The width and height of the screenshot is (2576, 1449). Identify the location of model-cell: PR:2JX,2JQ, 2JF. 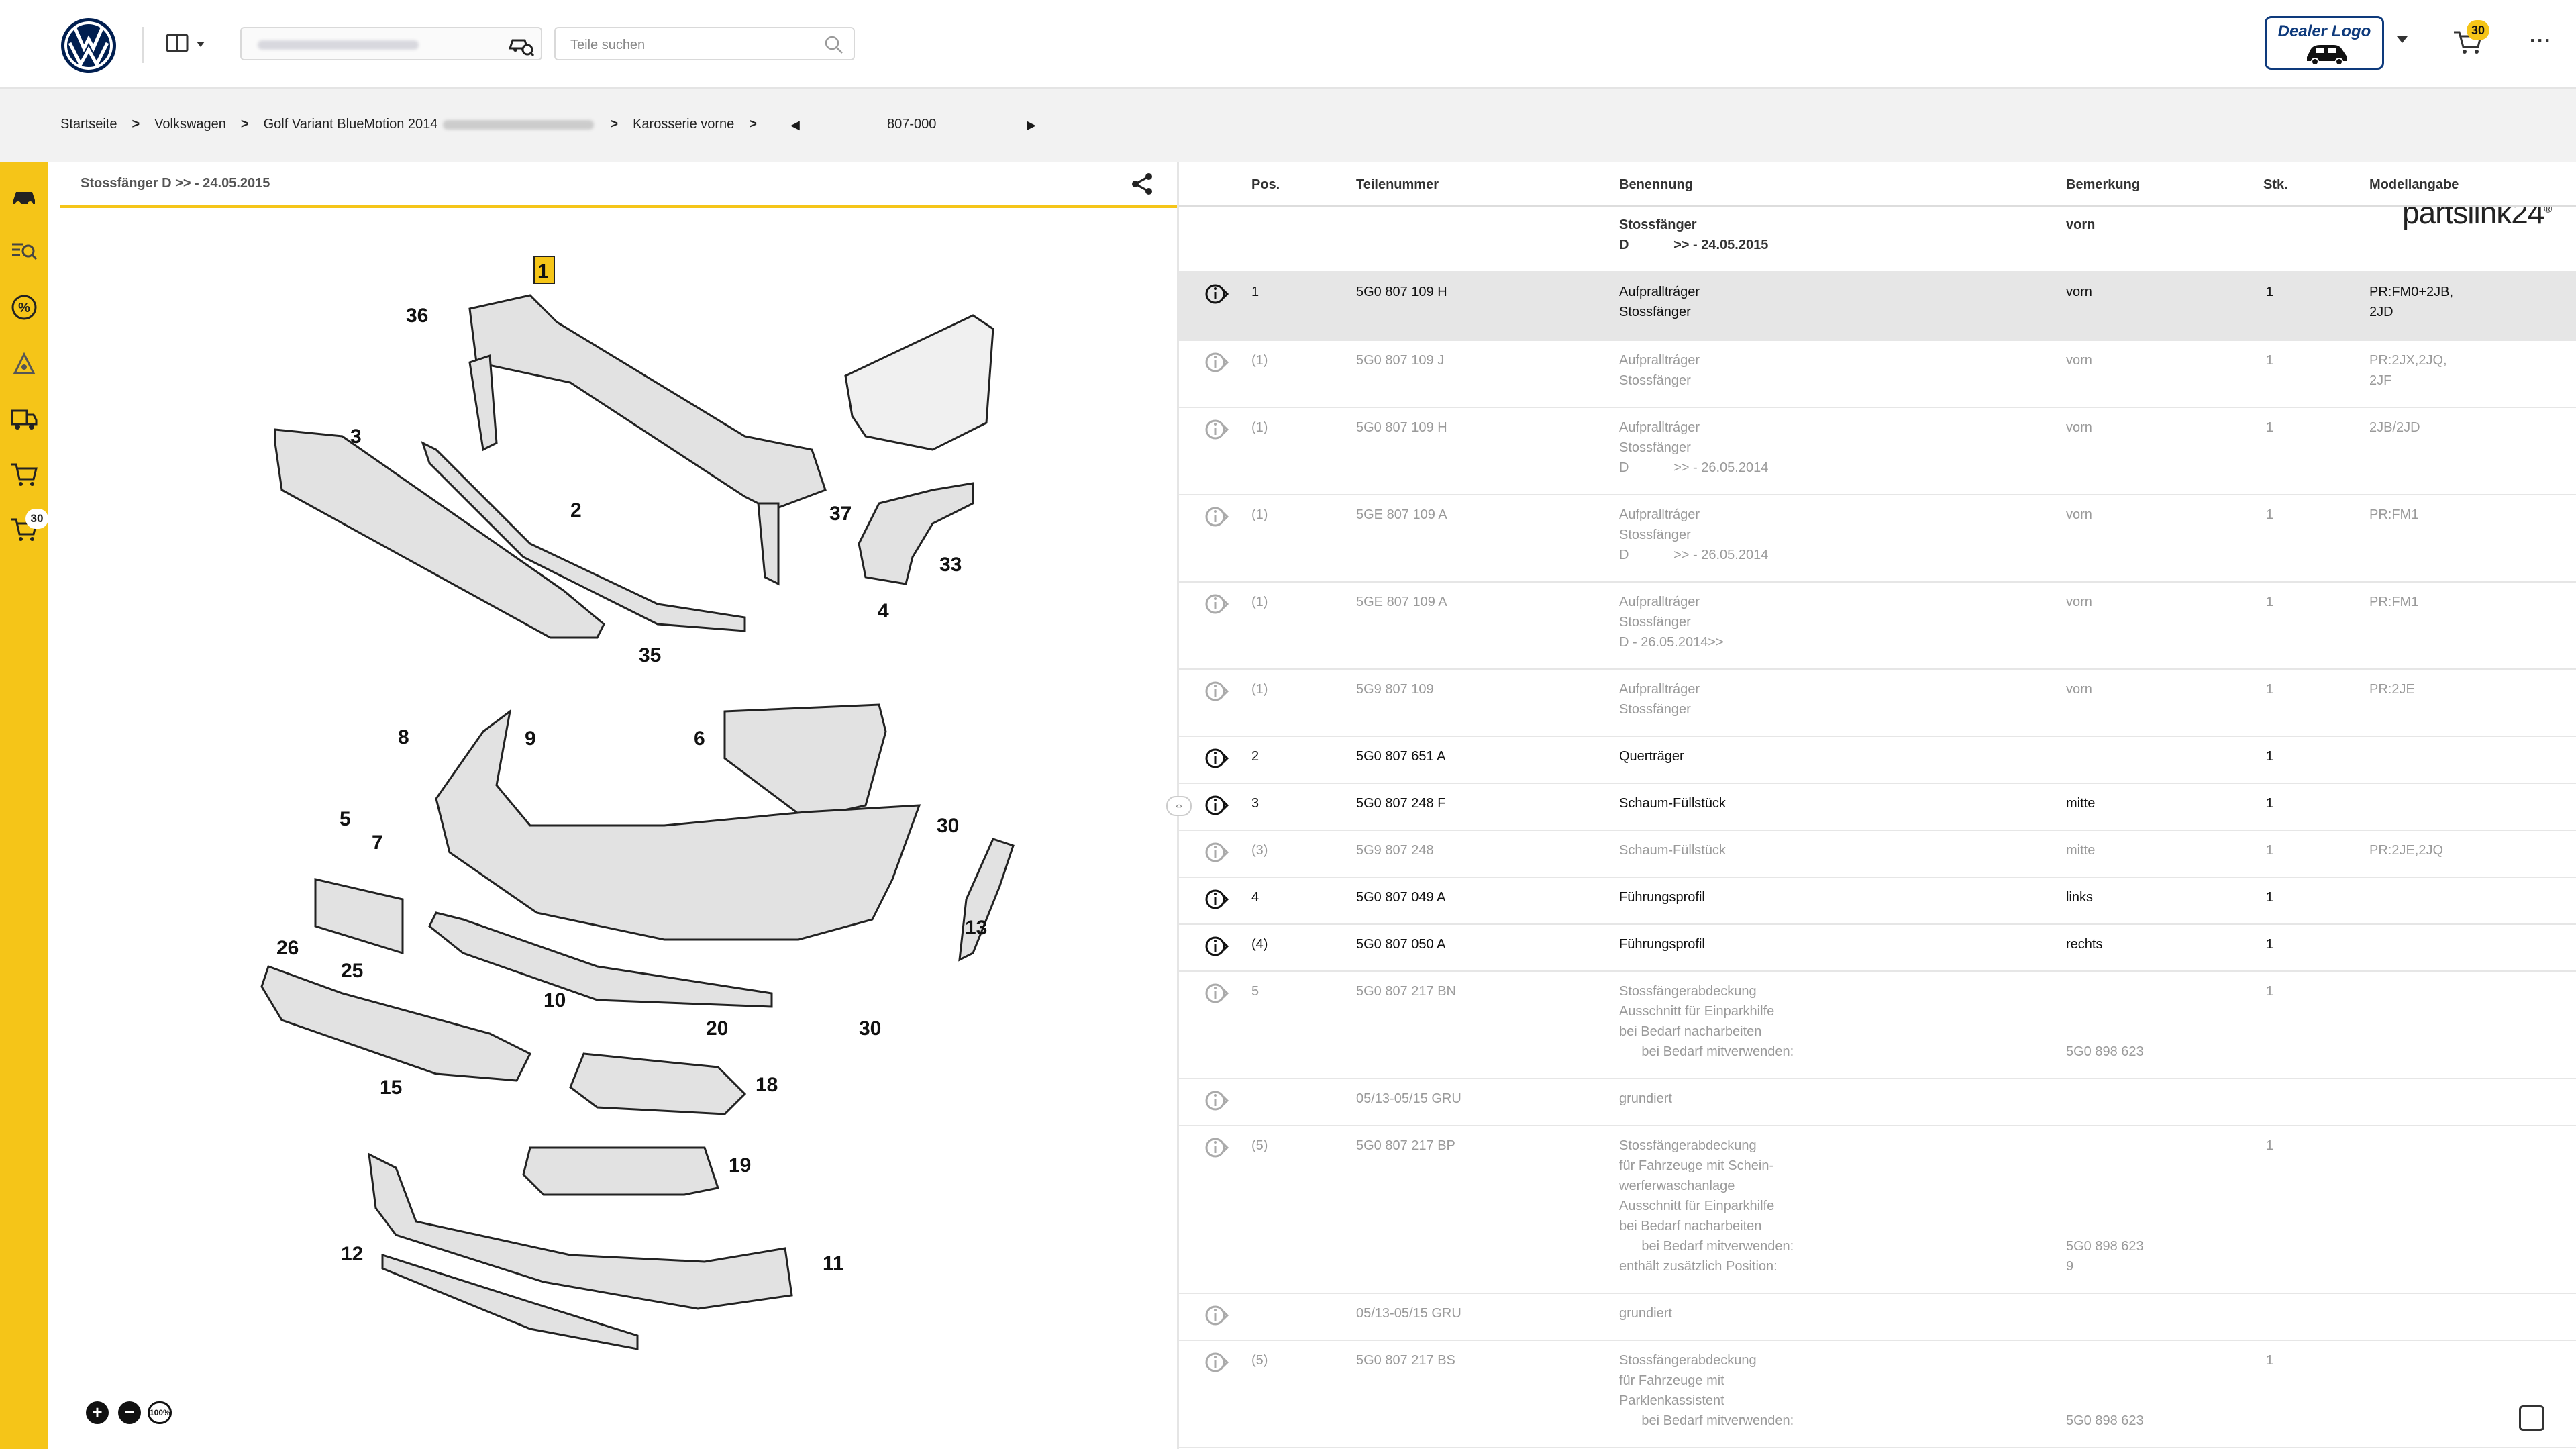
(2408, 370).